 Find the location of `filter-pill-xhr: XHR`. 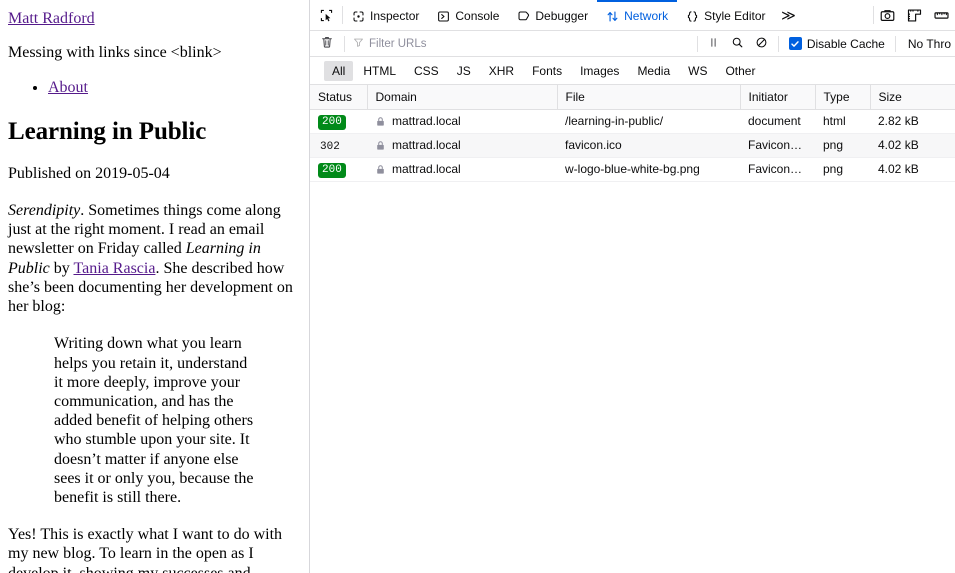

filter-pill-xhr: XHR is located at coordinates (501, 71).